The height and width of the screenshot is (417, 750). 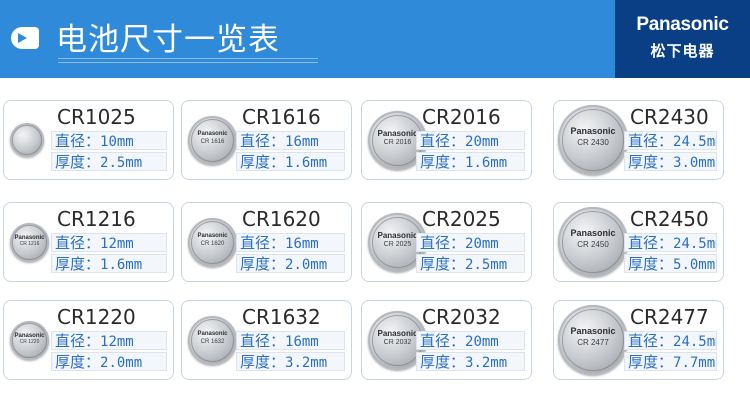 What do you see at coordinates (306, 265) in the screenshot?
I see `thickness-row-value: 2.0mm` at bounding box center [306, 265].